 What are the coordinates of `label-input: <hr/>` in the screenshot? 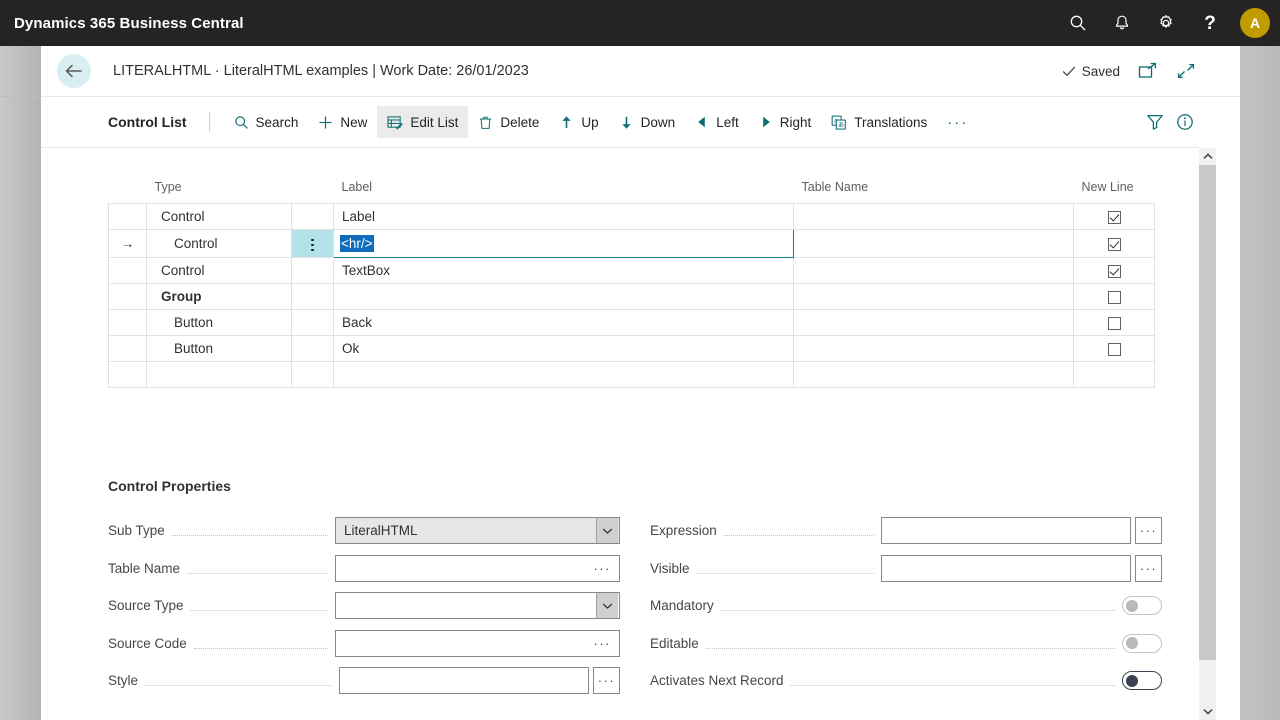 It's located at (564, 243).